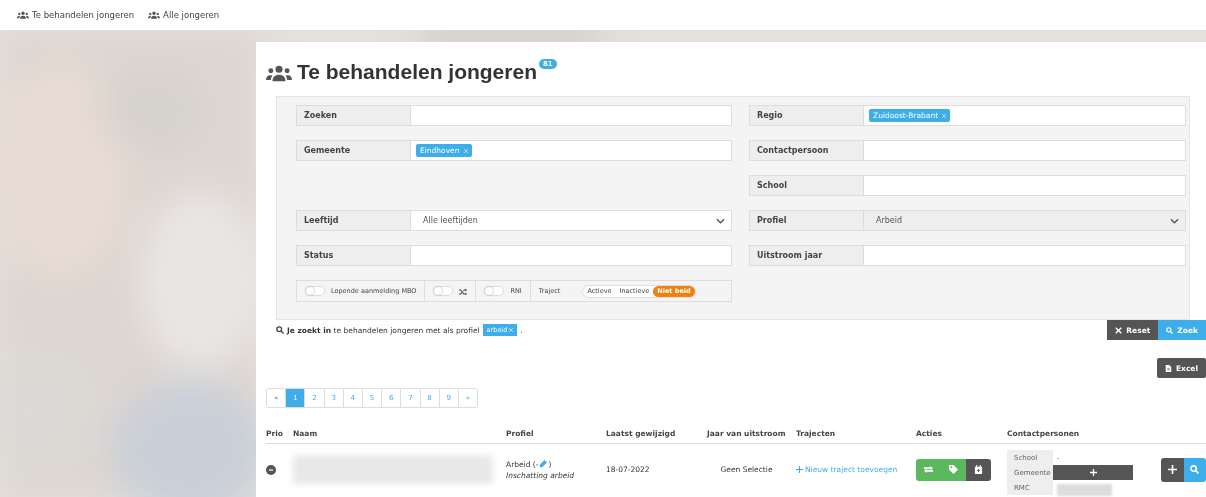  Describe the element at coordinates (543, 464) in the screenshot. I see `pencil-icon` at that location.